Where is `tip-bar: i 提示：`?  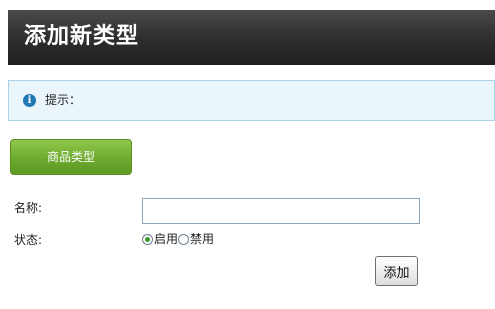 tip-bar: i 提示： is located at coordinates (251, 100).